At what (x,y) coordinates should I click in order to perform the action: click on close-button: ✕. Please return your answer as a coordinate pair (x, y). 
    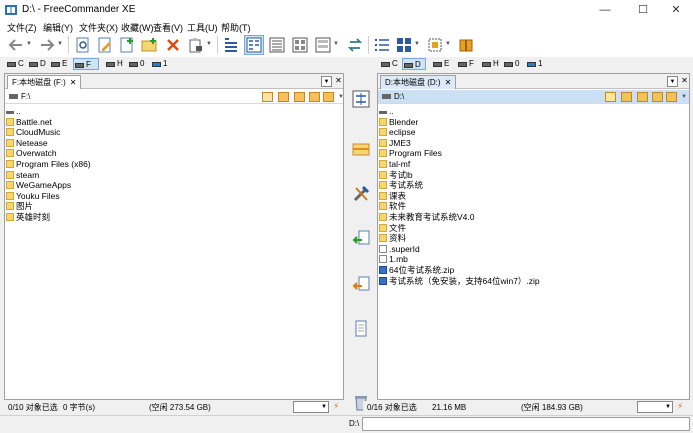
    Looking at the image, I should click on (676, 10).